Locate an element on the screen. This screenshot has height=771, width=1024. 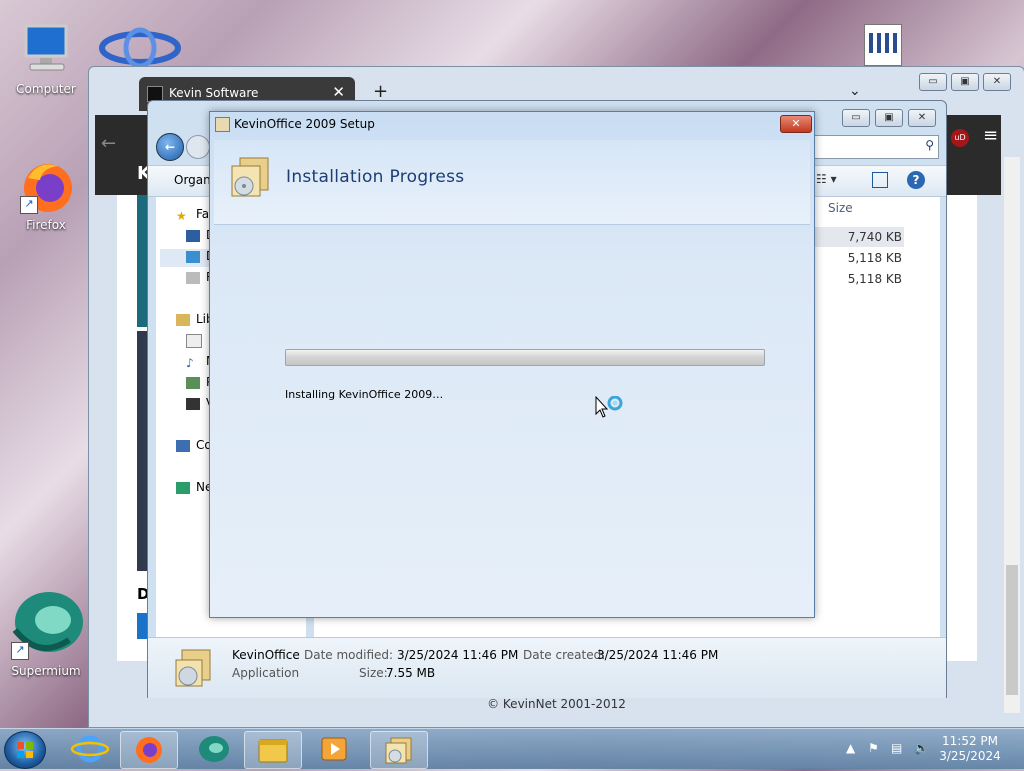
minimize-button: ▭ is located at coordinates (933, 82).